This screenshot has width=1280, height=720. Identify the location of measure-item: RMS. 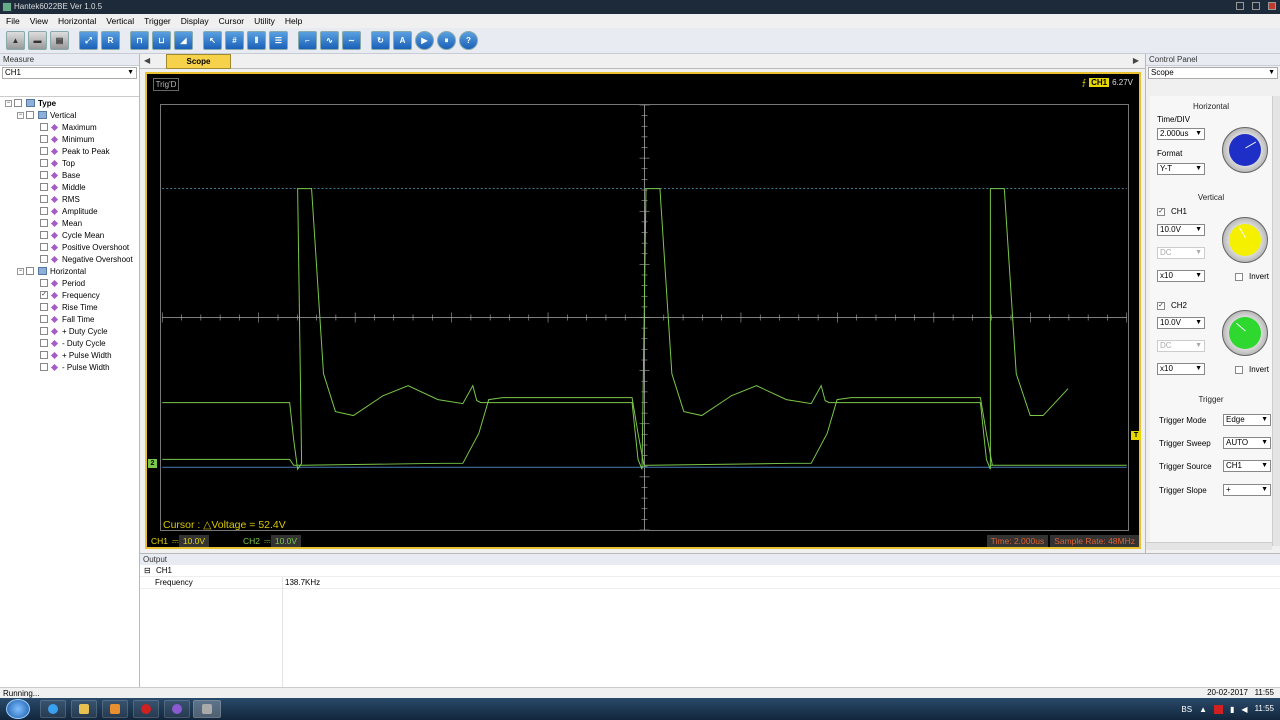
(69, 199).